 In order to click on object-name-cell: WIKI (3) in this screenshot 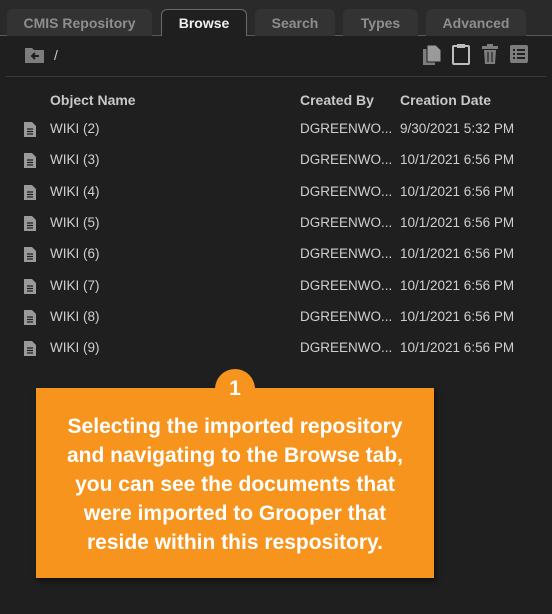, I will do `click(75, 160)`.